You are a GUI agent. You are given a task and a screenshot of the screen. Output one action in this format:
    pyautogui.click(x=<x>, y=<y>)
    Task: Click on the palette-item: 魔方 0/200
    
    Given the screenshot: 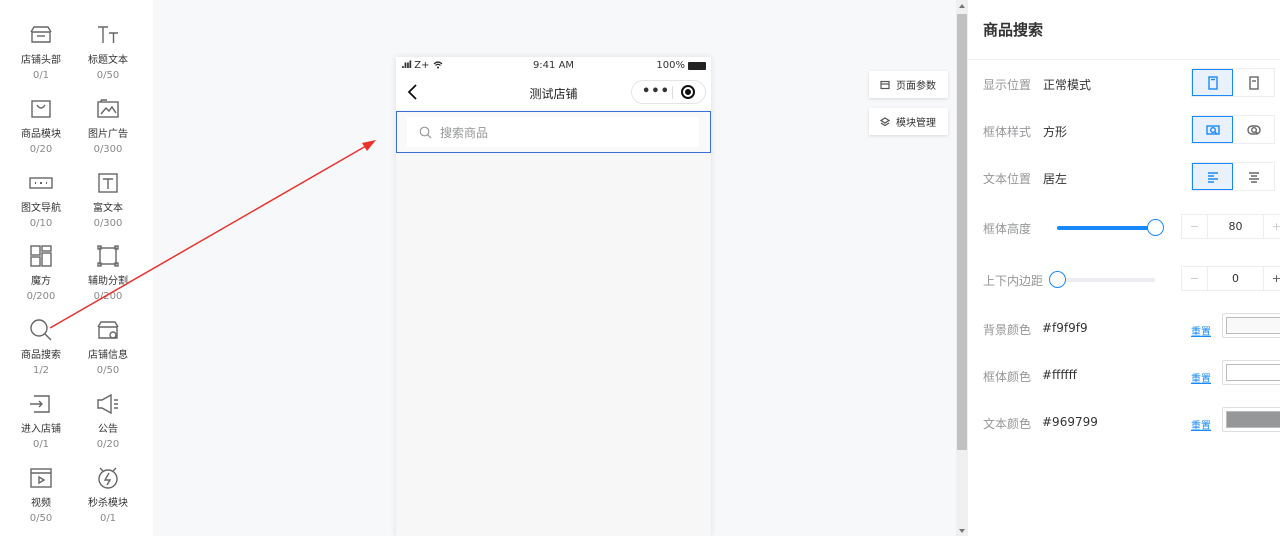 What is the action you would take?
    pyautogui.click(x=41, y=280)
    